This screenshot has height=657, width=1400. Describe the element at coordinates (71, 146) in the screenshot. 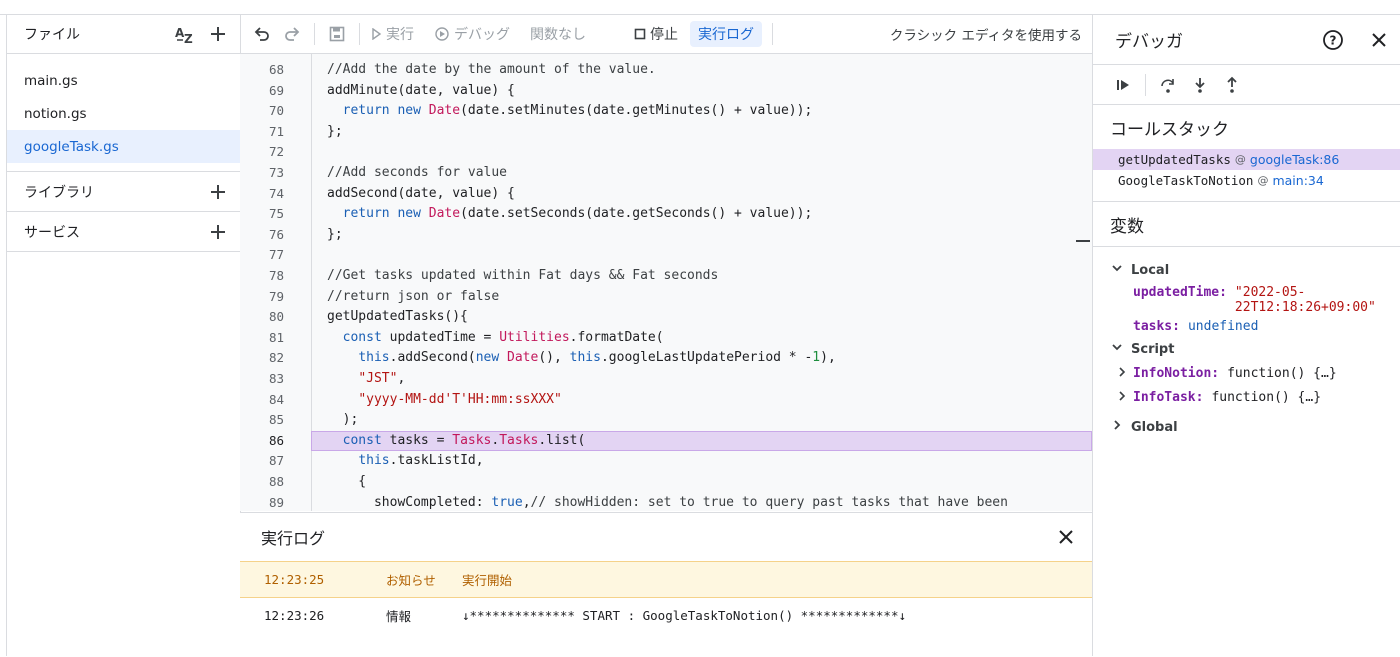

I see `file-name: googleTask.gs` at that location.